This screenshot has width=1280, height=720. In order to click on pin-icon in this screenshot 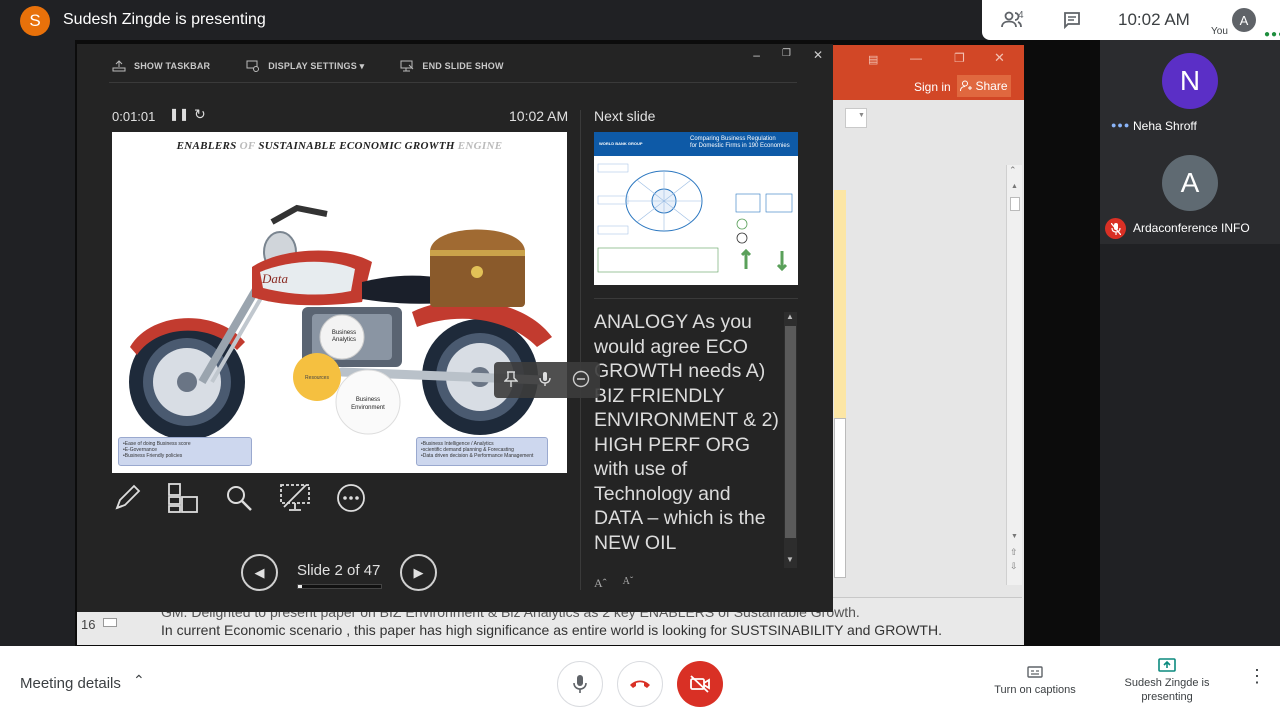, I will do `click(511, 380)`.